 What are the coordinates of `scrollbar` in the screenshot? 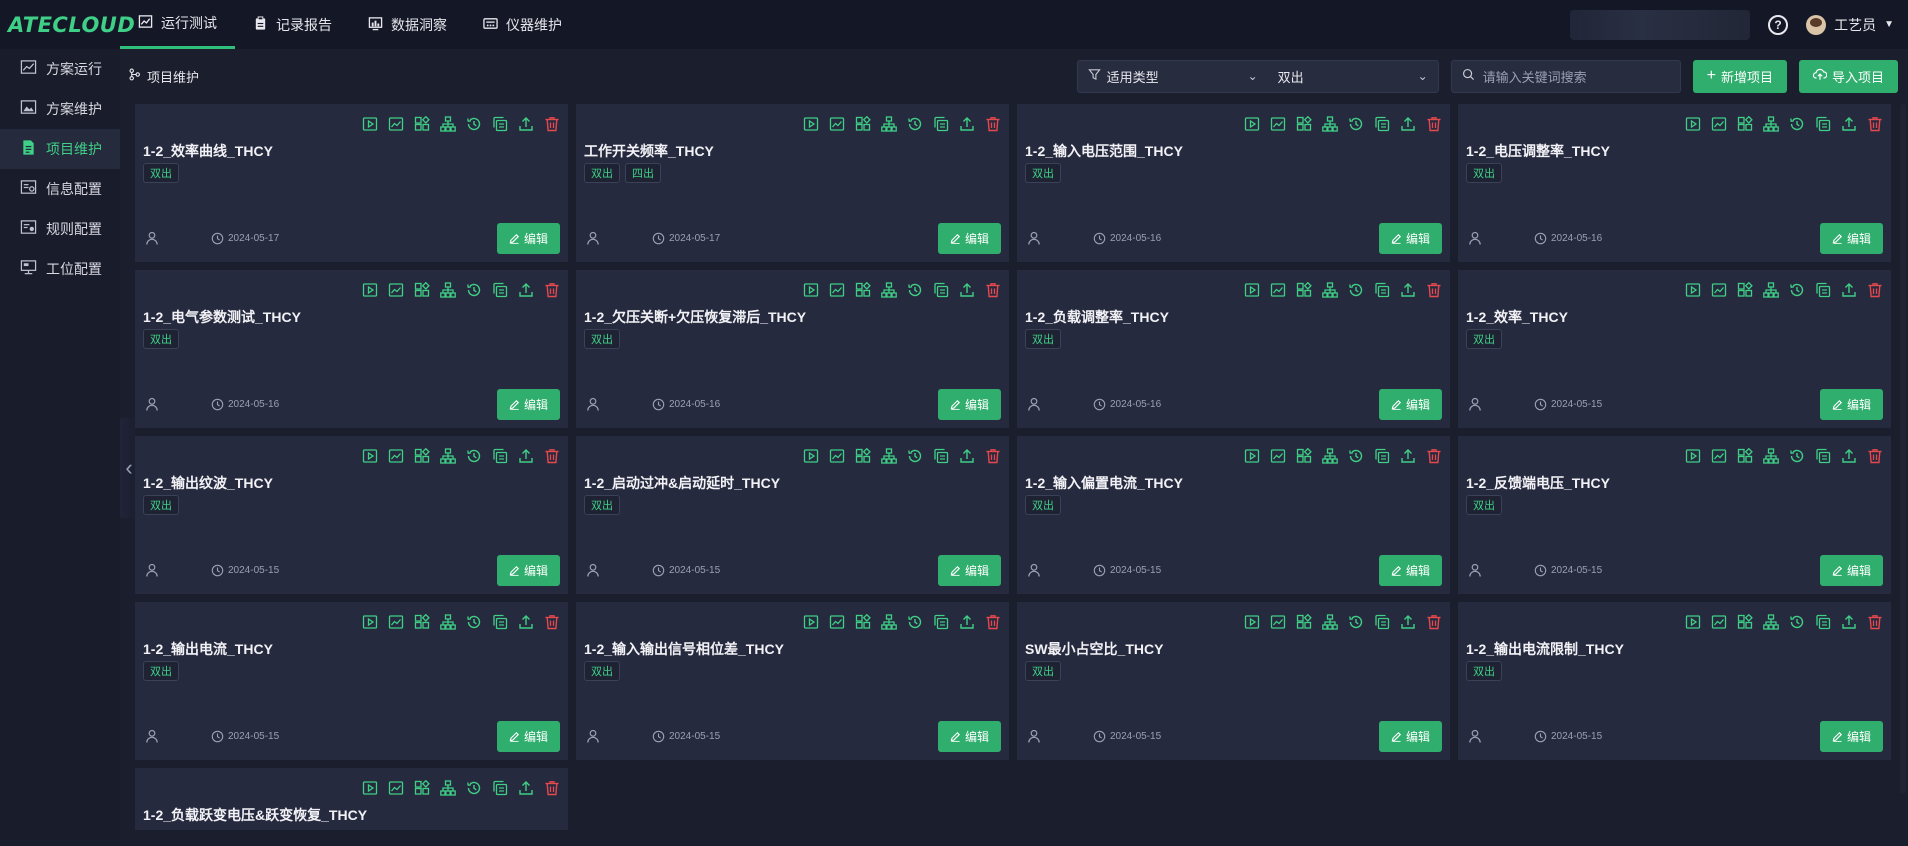 It's located at (1903, 449).